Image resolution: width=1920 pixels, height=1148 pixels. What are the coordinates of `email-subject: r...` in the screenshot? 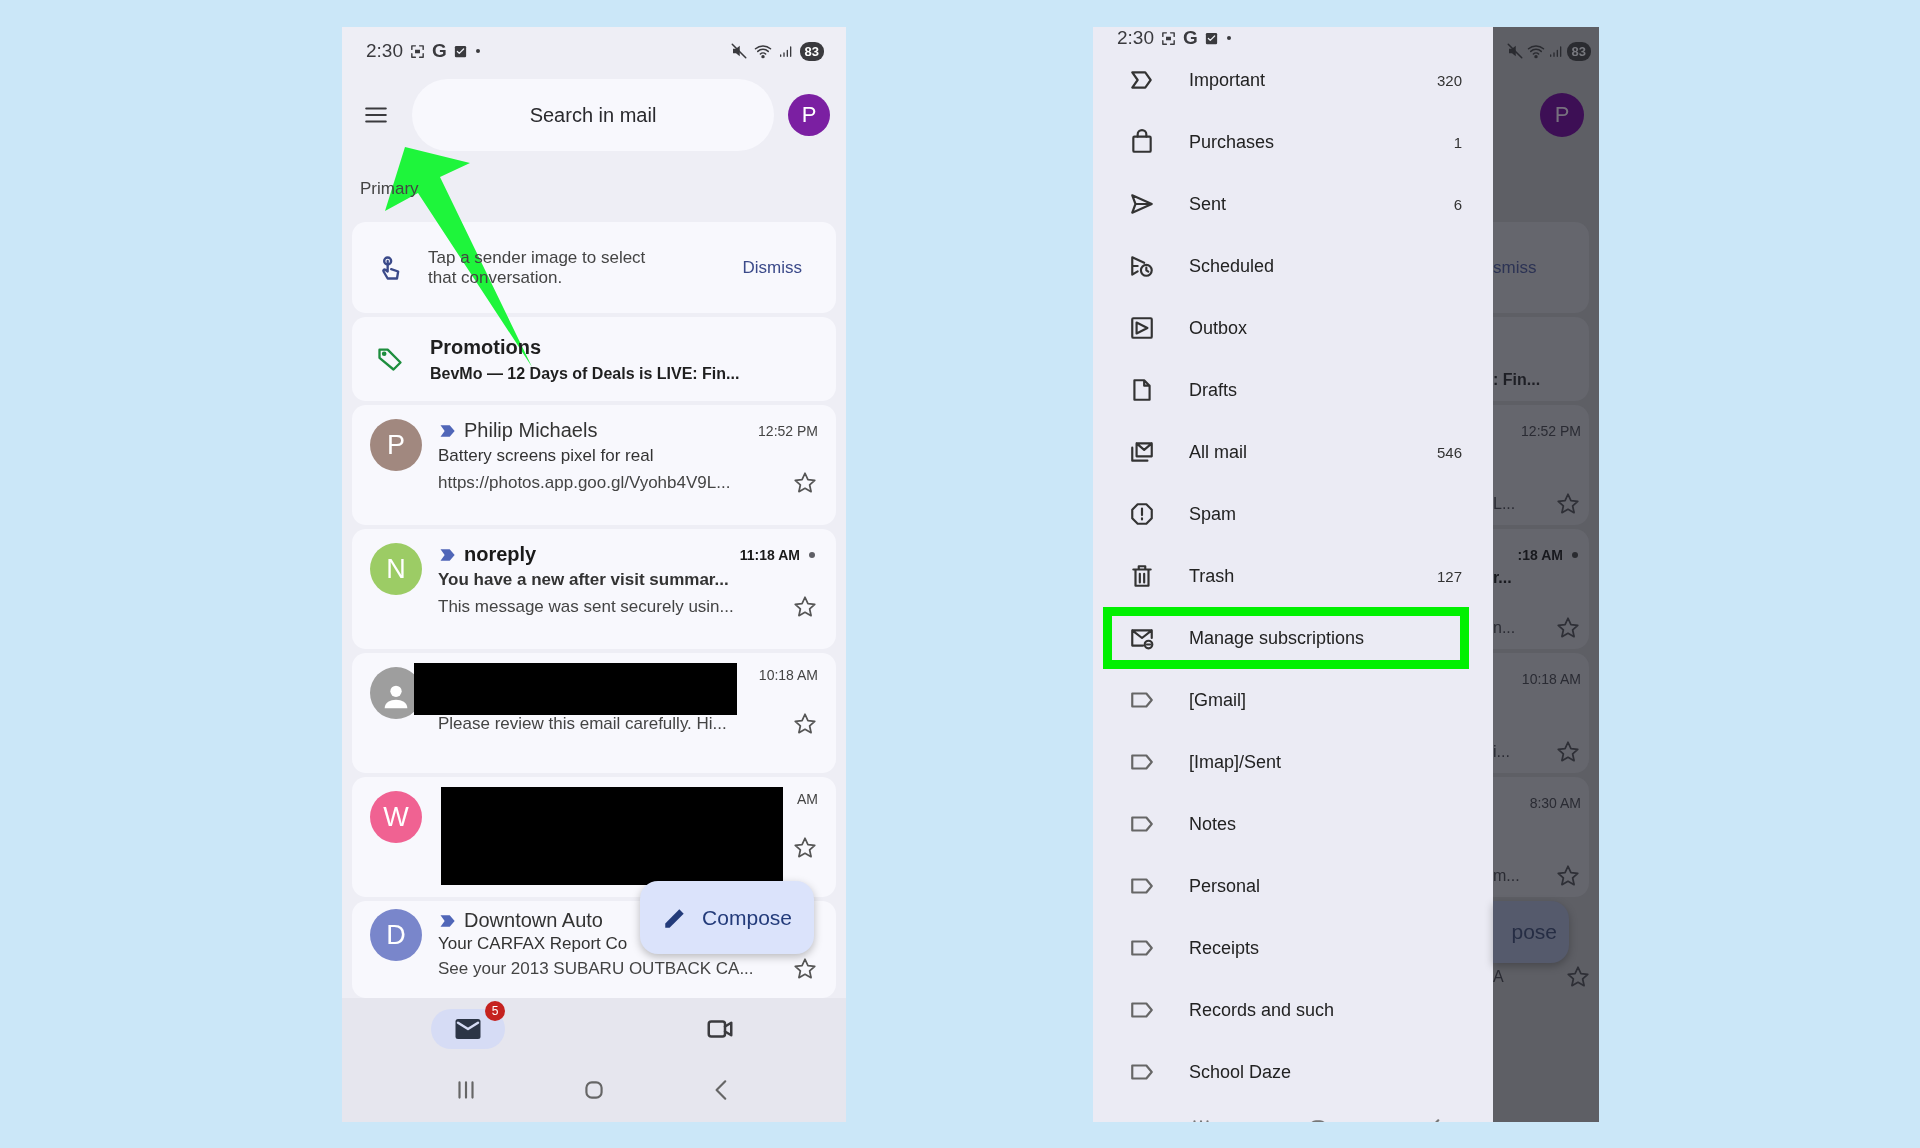 It's located at (1503, 578).